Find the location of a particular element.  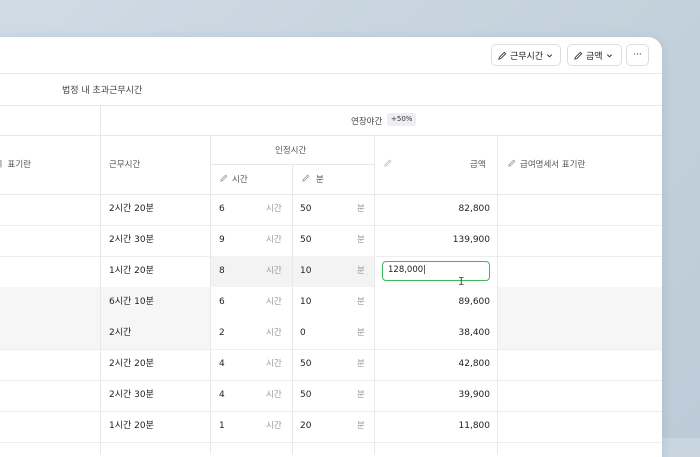

amount-cell: 39,900 is located at coordinates (435, 395).